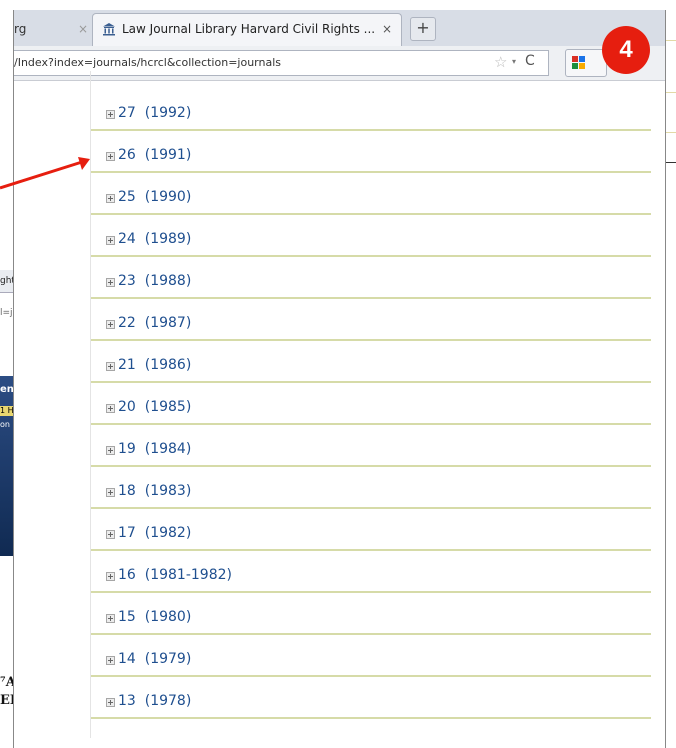  Describe the element at coordinates (168, 659) in the screenshot. I see `volume-year: (1979)` at that location.